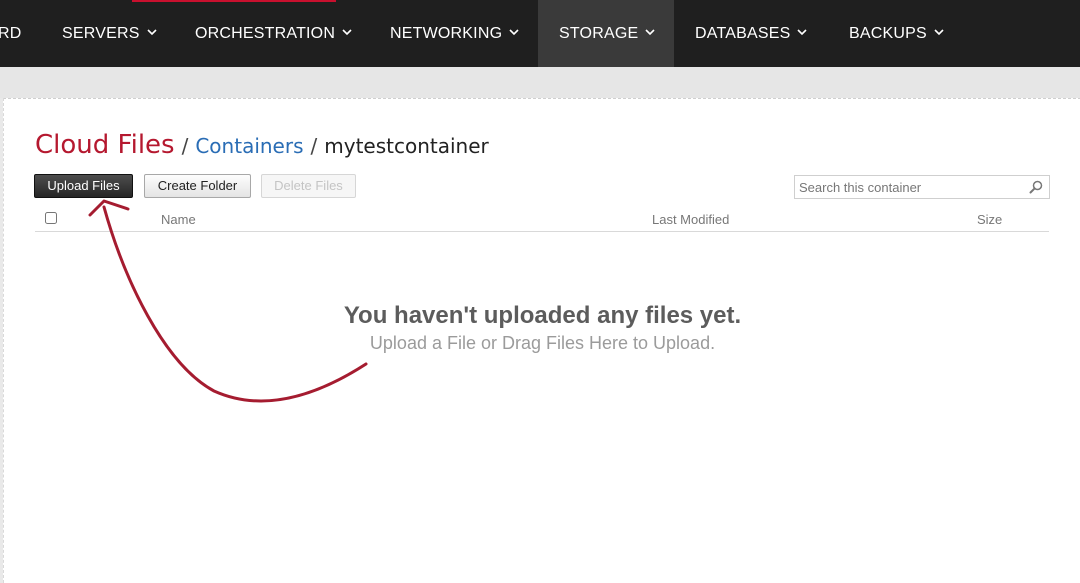  I want to click on page-strip, so click(540, 82).